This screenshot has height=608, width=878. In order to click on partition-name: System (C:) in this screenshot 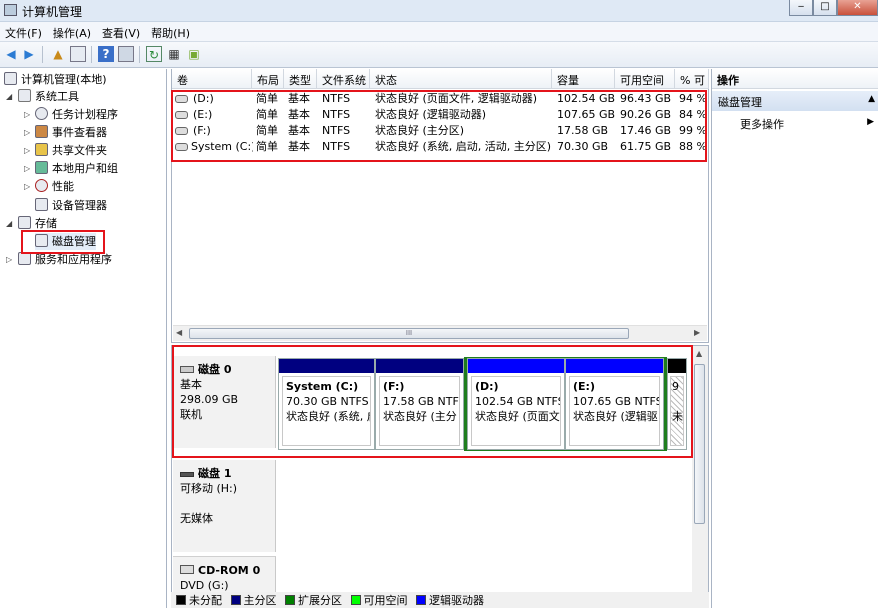, I will do `click(322, 386)`.